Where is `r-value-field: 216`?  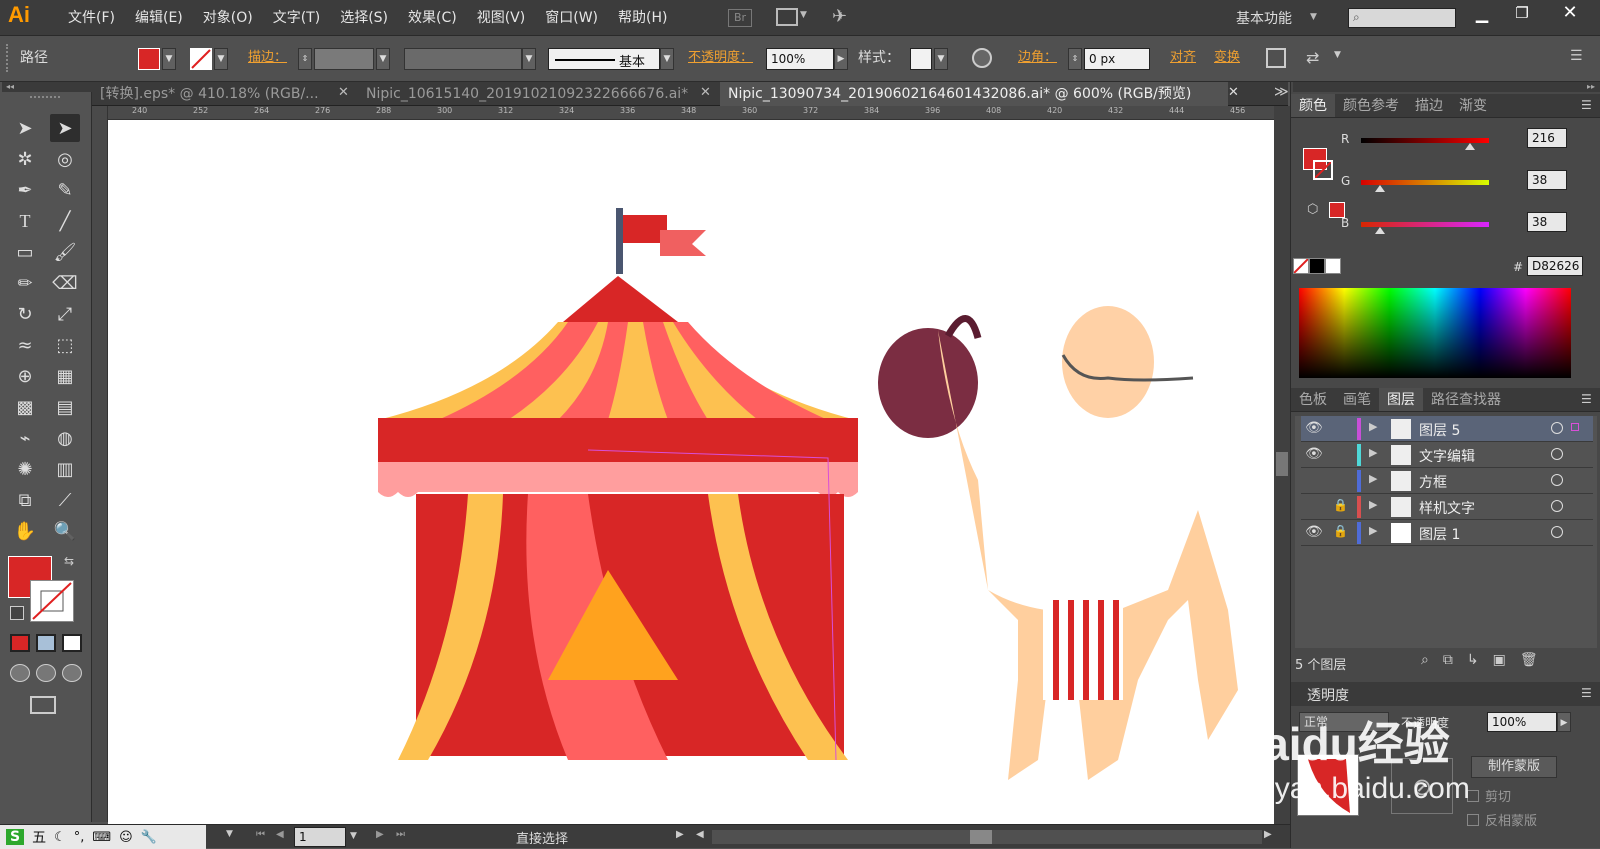 r-value-field: 216 is located at coordinates (1547, 138).